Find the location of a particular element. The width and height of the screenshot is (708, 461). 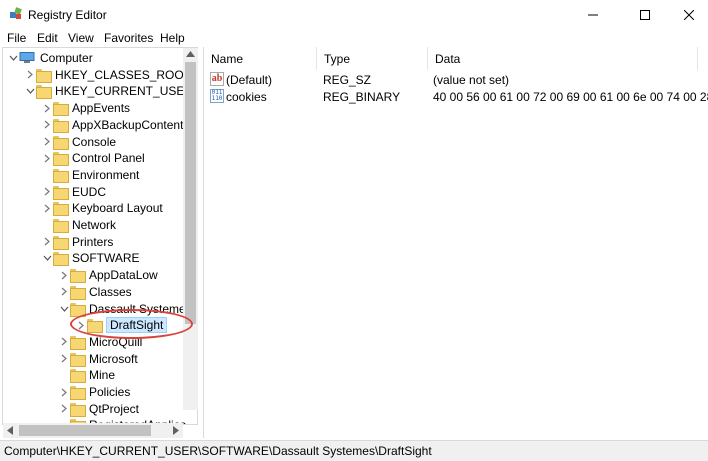

tree-item-label: Computer is located at coordinates (66, 58).